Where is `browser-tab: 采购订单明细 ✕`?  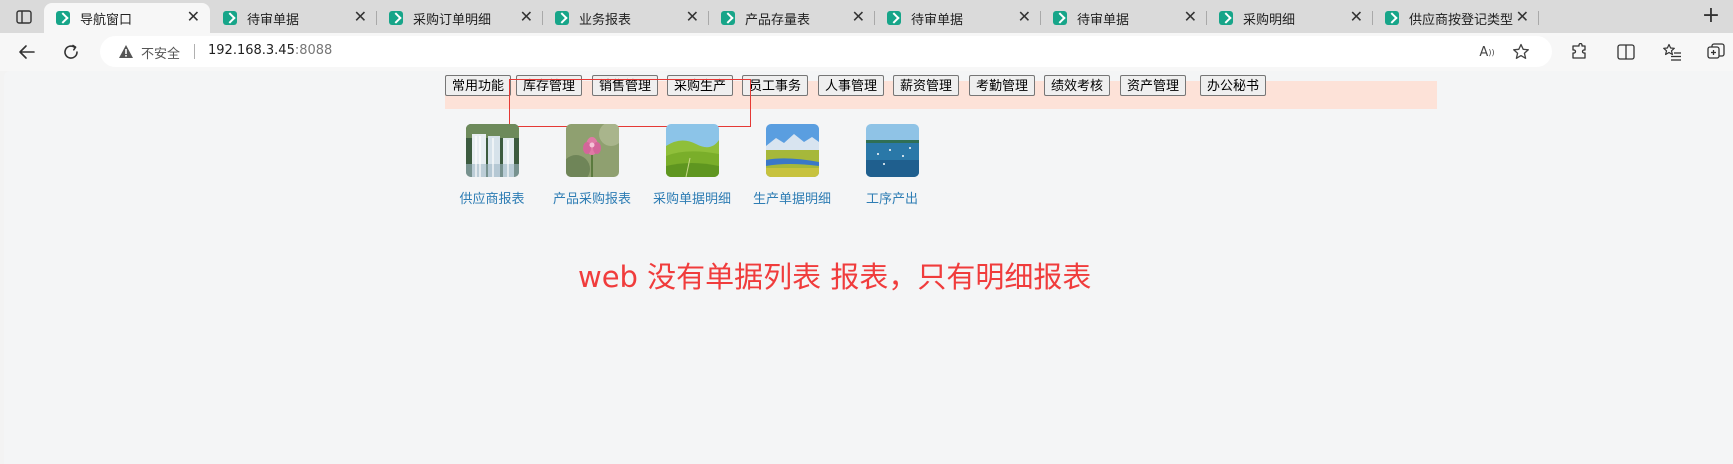
browser-tab: 采购订单明细 ✕ is located at coordinates (460, 18).